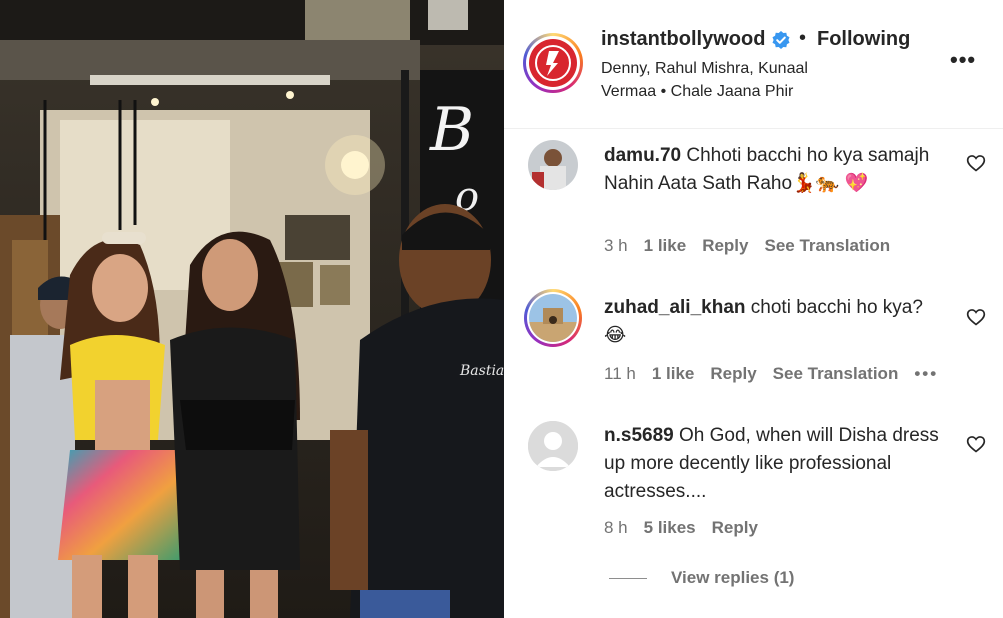  I want to click on comment-time: 11 h, so click(620, 373).